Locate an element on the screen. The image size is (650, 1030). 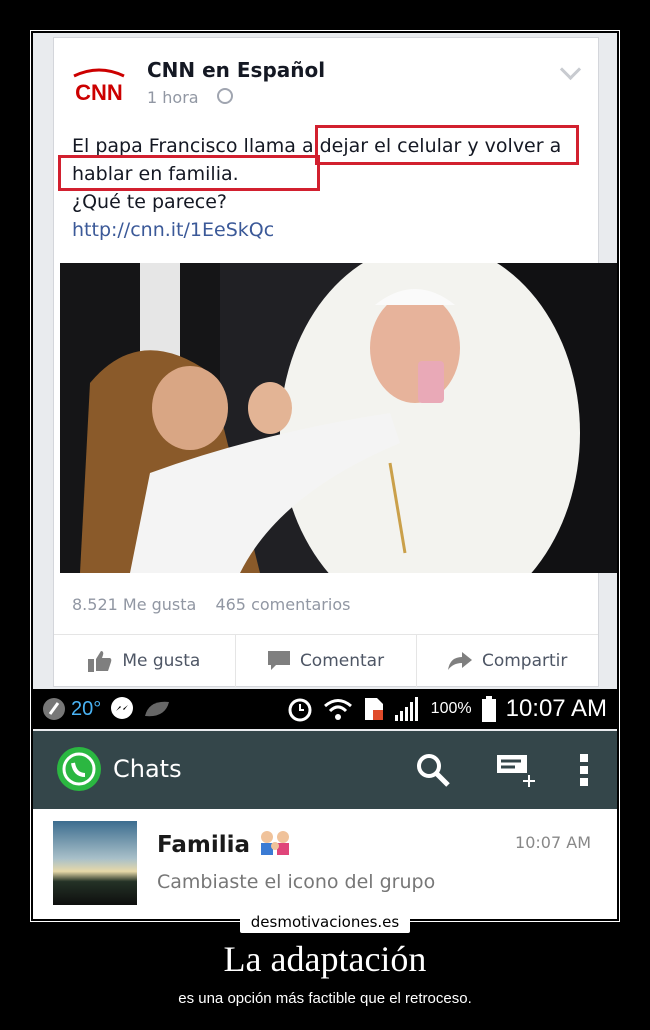
cnn-logo-text: CNN is located at coordinates (99, 92).